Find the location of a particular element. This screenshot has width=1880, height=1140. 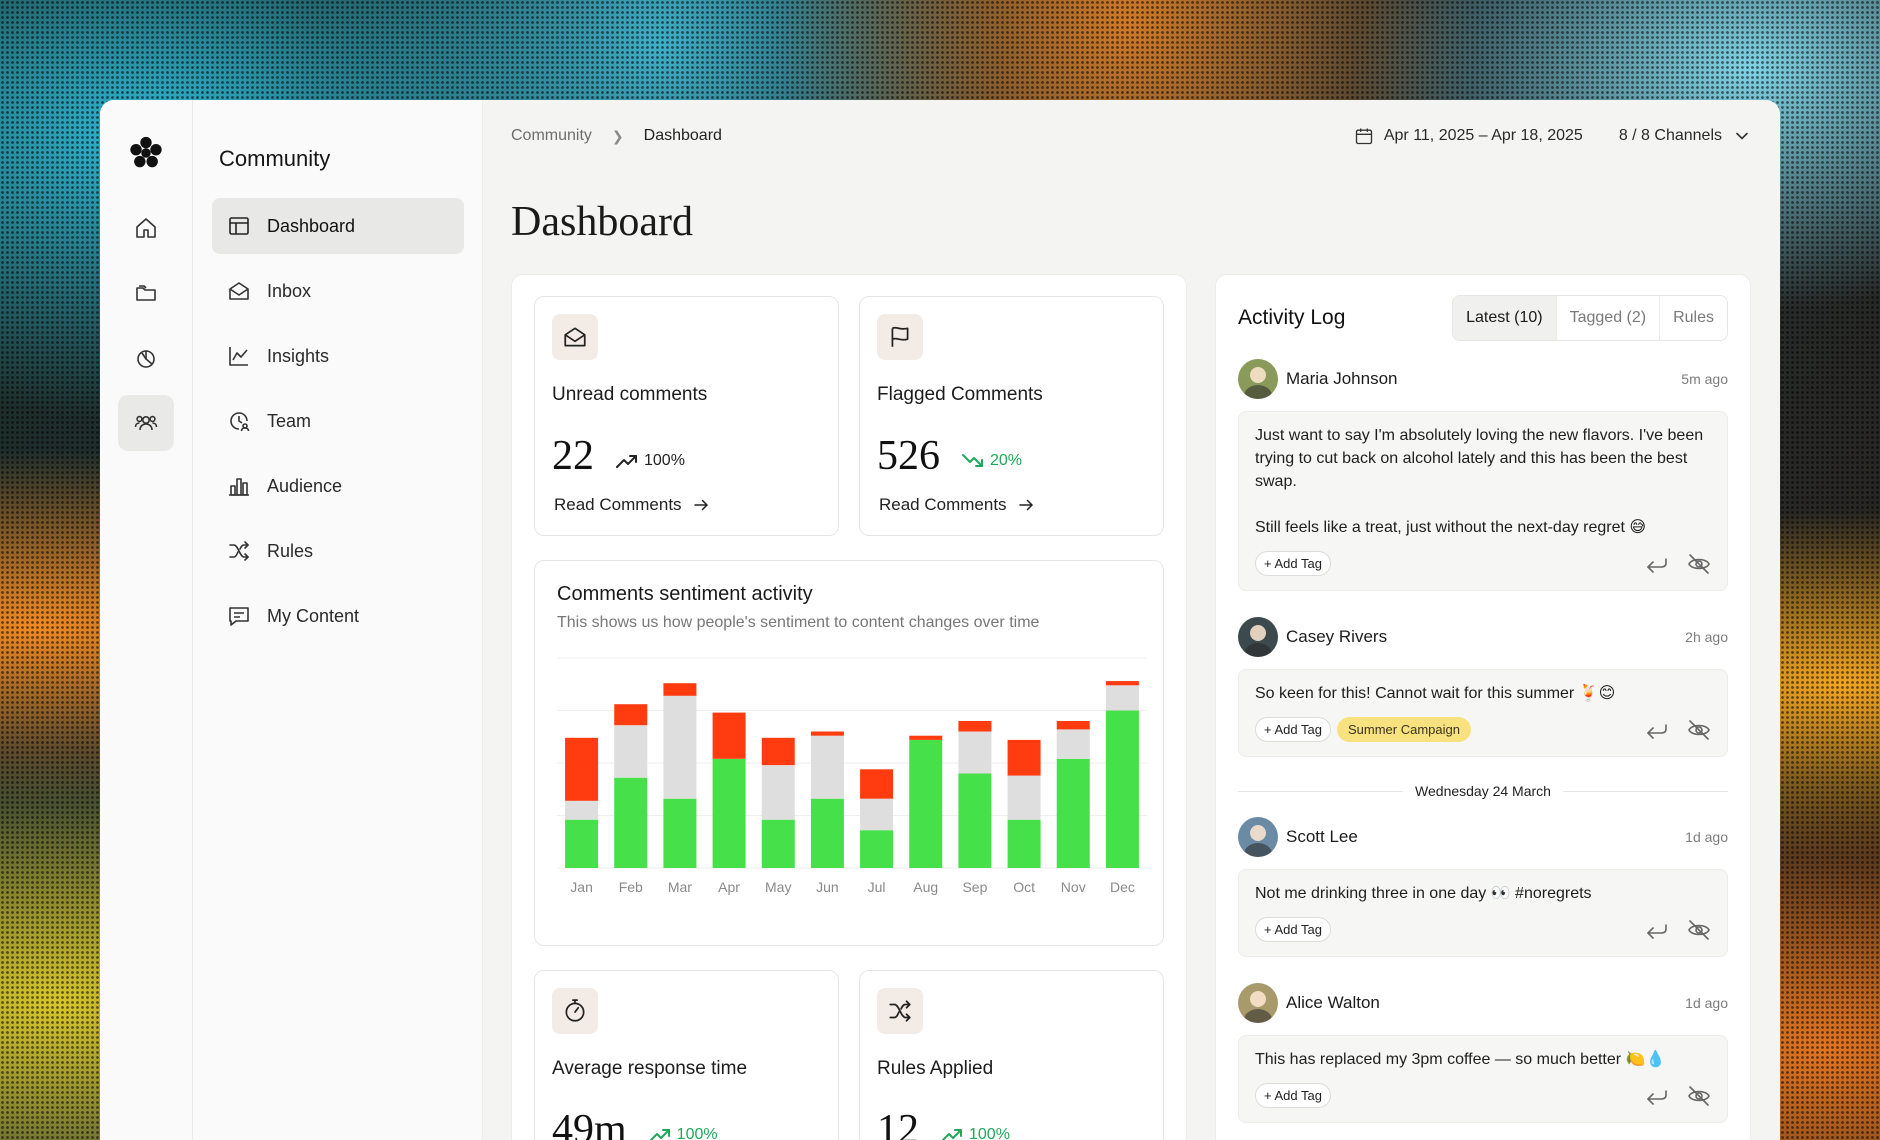

x-tick-label: Mar is located at coordinates (680, 887).